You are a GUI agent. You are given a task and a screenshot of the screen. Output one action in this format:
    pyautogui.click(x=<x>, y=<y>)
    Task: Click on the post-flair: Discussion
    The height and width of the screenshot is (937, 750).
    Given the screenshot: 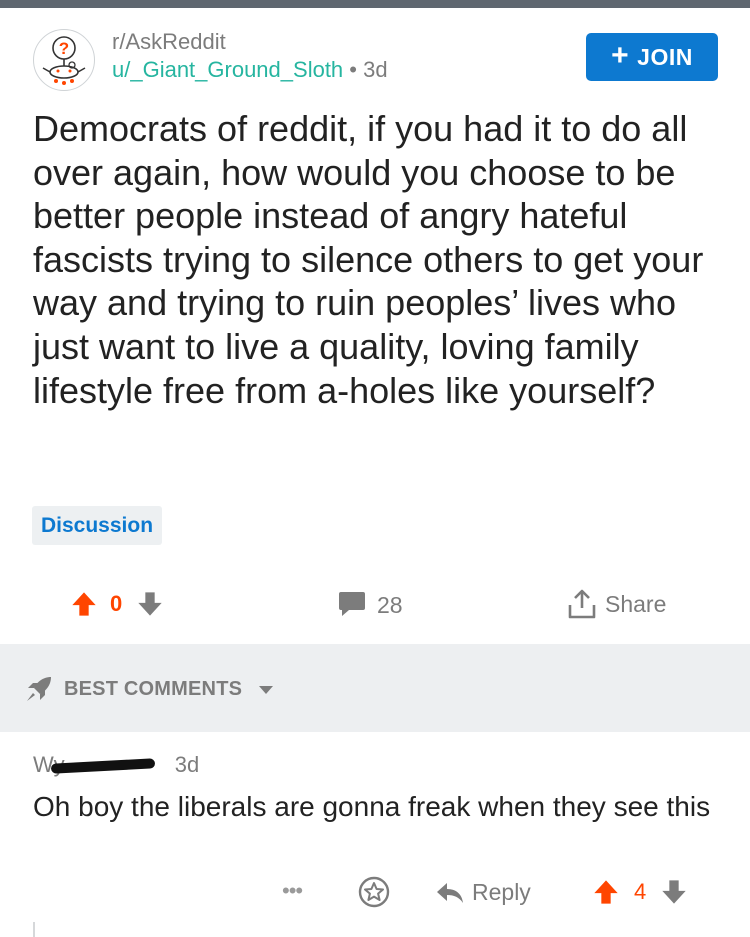 What is the action you would take?
    pyautogui.click(x=97, y=525)
    